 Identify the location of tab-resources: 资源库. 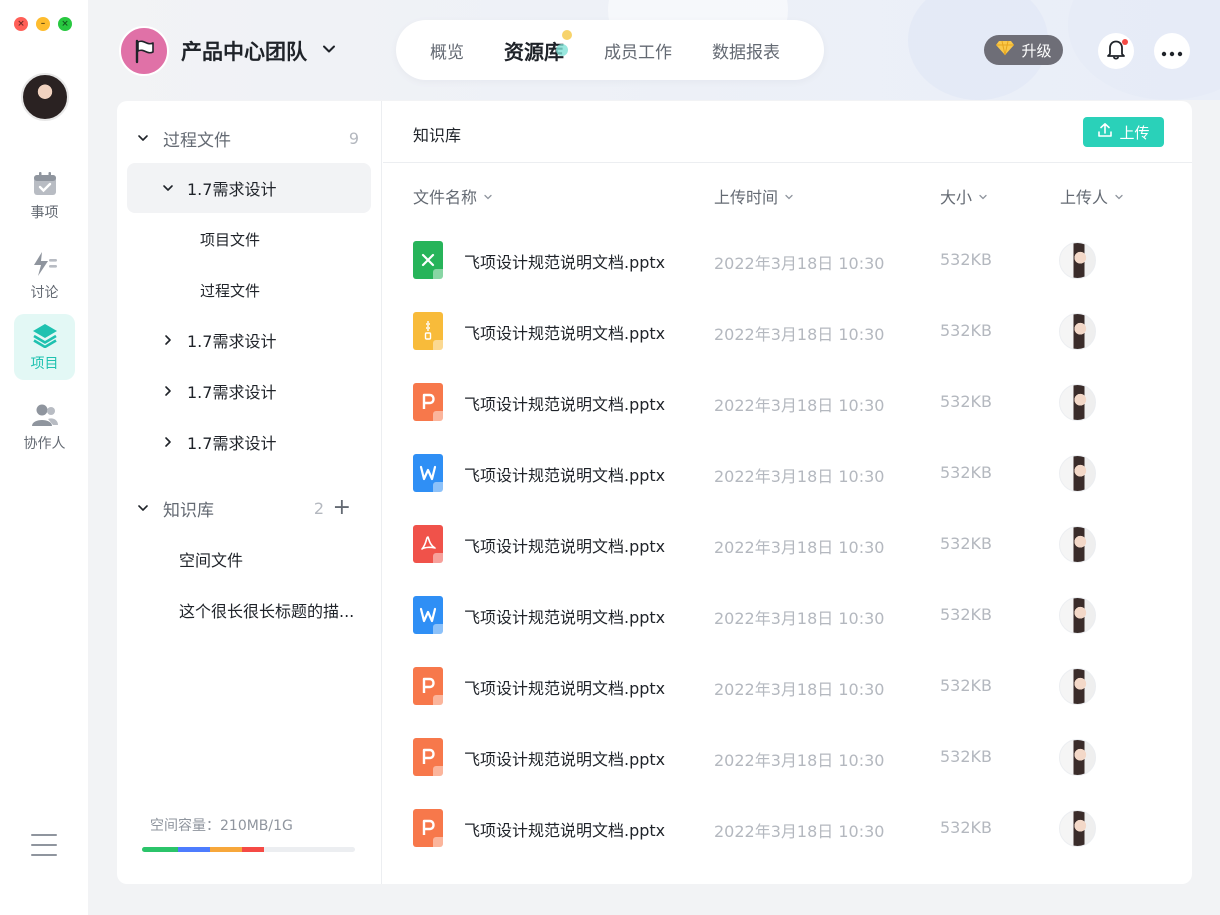
(538, 47).